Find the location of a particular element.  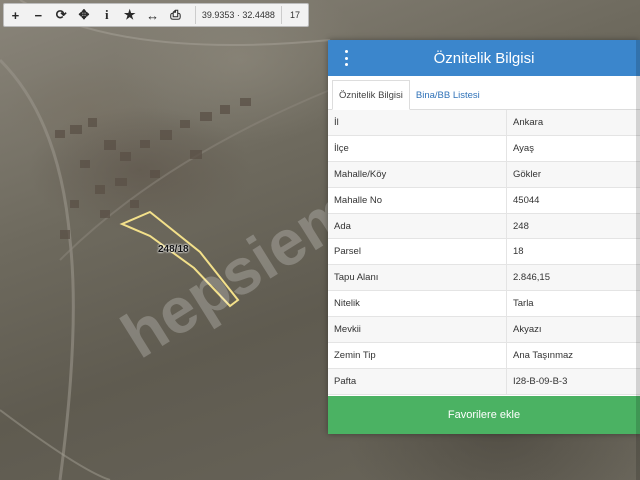

table-row: İl Ankara is located at coordinates (484, 123).